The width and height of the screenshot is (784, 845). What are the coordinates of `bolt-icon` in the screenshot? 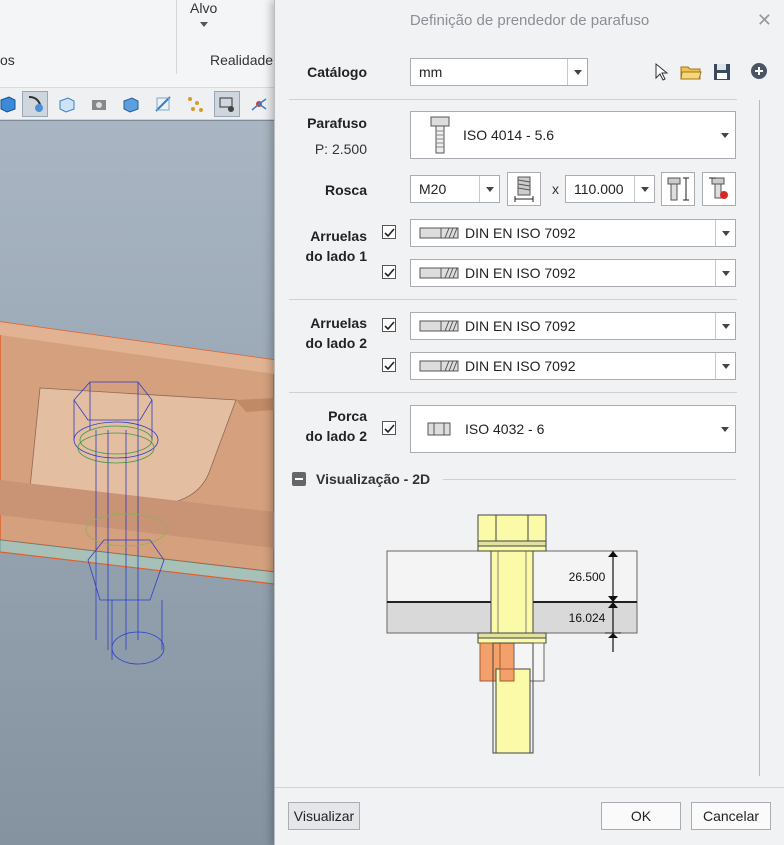 It's located at (440, 135).